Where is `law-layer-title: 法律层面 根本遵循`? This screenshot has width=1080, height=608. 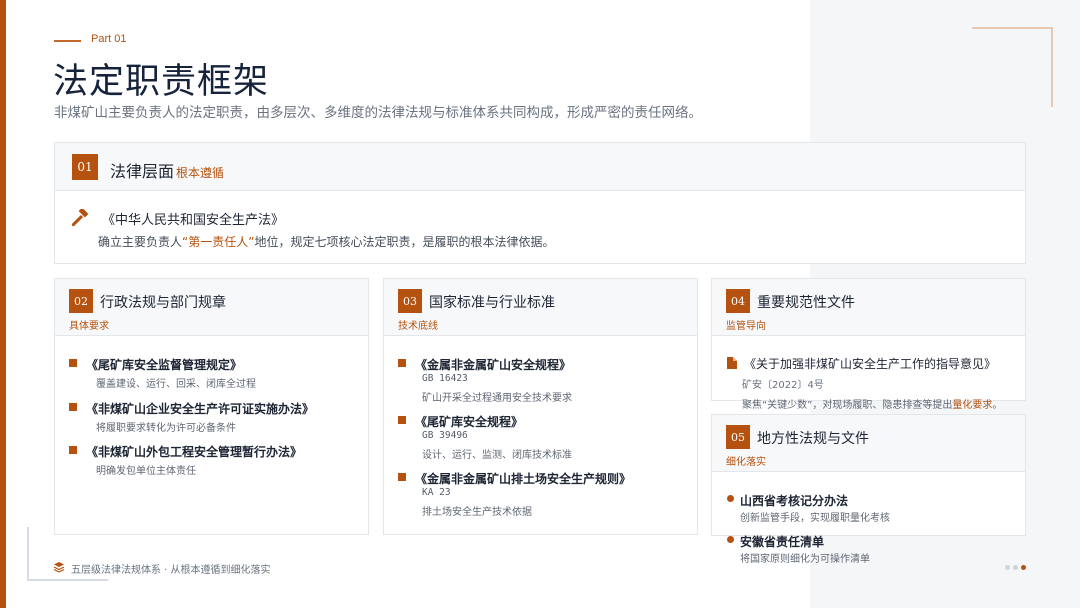
law-layer-title: 法律层面 根本遵循 is located at coordinates (167, 170).